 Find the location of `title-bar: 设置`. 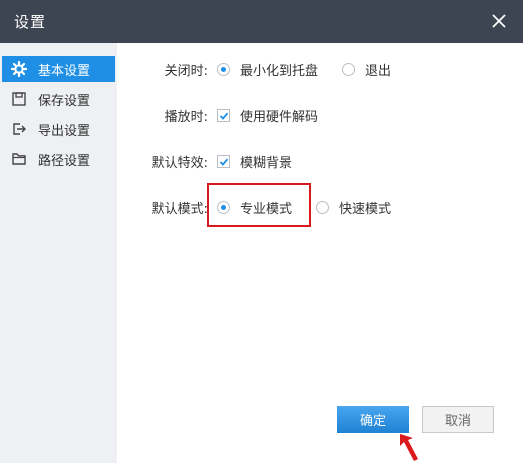

title-bar: 设置 is located at coordinates (261, 21).